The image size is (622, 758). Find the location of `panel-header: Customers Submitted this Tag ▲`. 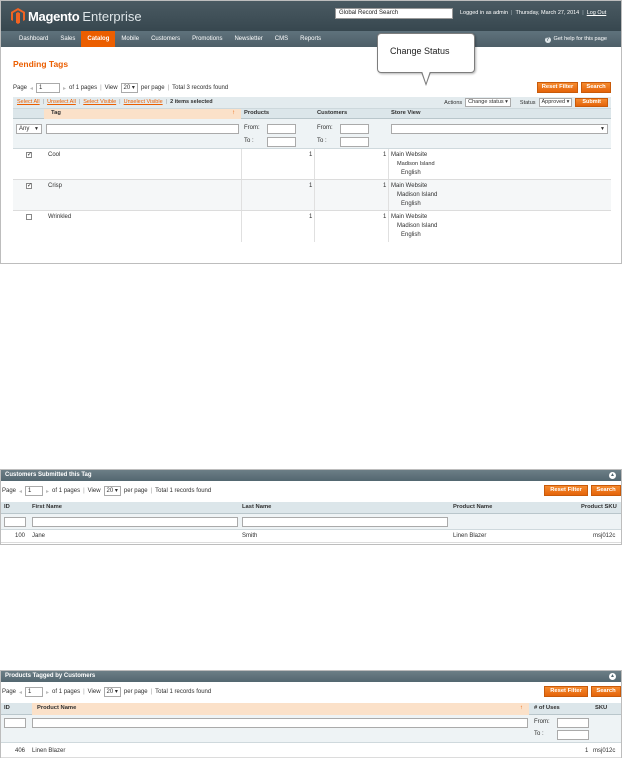

panel-header: Customers Submitted this Tag ▲ is located at coordinates (311, 475).